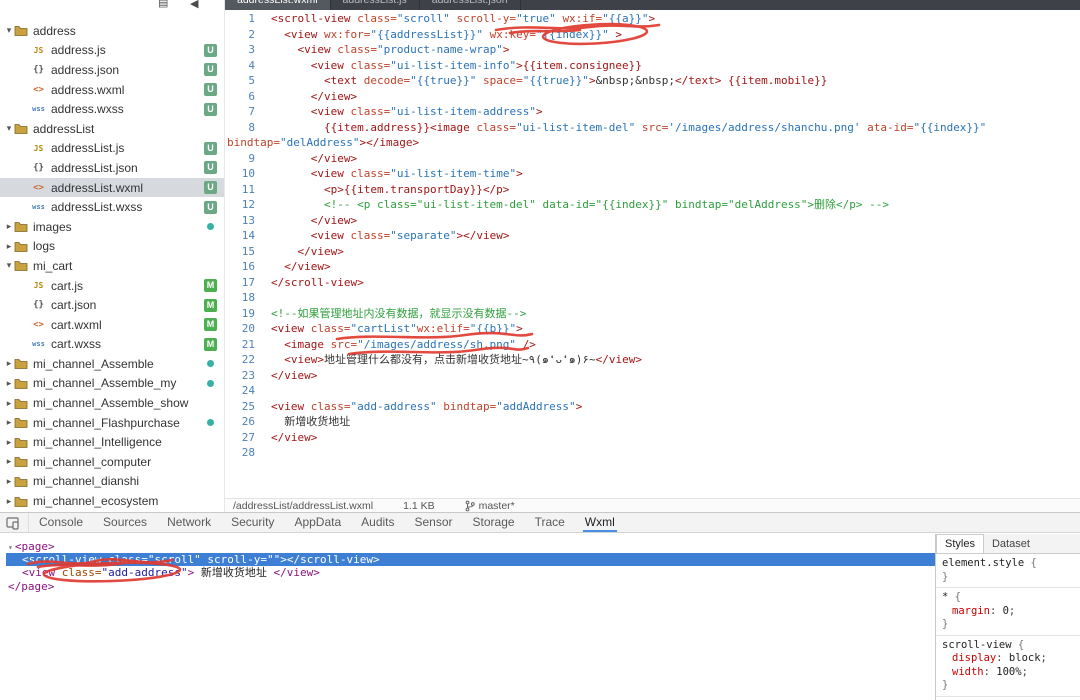  Describe the element at coordinates (61, 522) in the screenshot. I see `devtools-tab-console: Console` at that location.